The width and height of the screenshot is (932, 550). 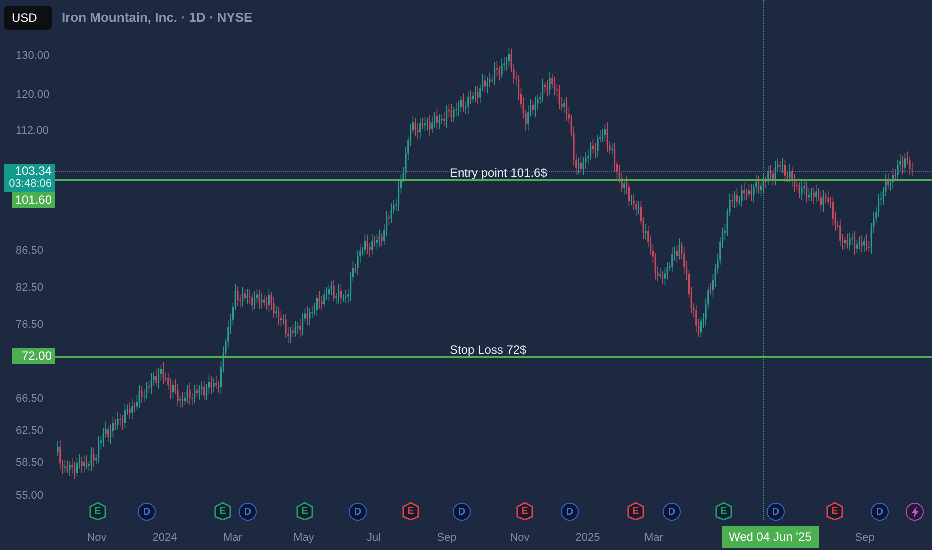 What do you see at coordinates (33, 356) in the screenshot?
I see `price-tag: 72.00` at bounding box center [33, 356].